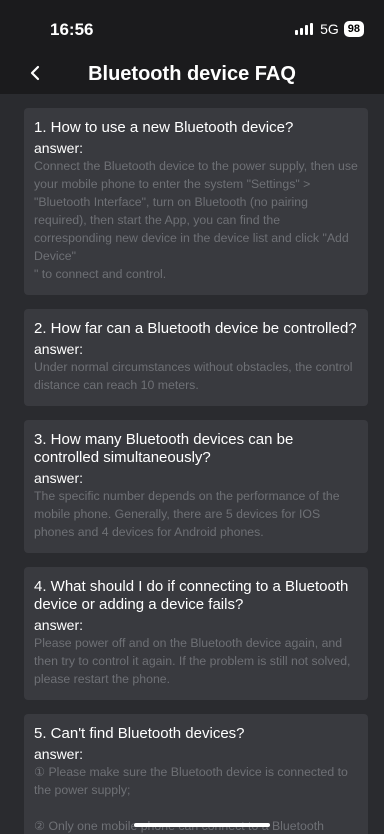 The width and height of the screenshot is (384, 834). I want to click on home-indicator, so click(202, 825).